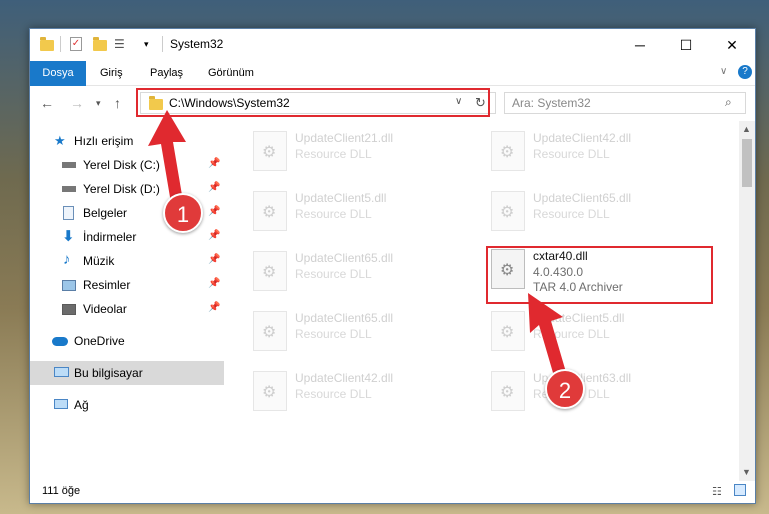 This screenshot has width=769, height=514. Describe the element at coordinates (183, 213) in the screenshot. I see `step-1-badge: 1` at that location.